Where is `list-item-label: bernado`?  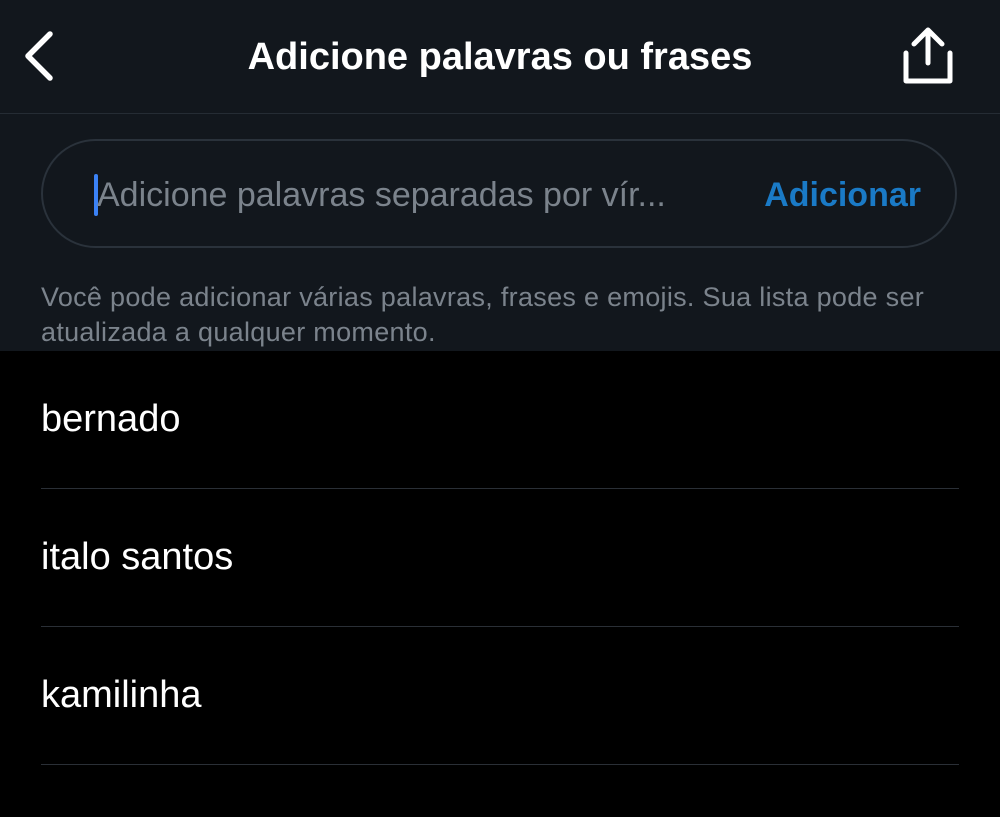
list-item-label: bernado is located at coordinates (111, 419).